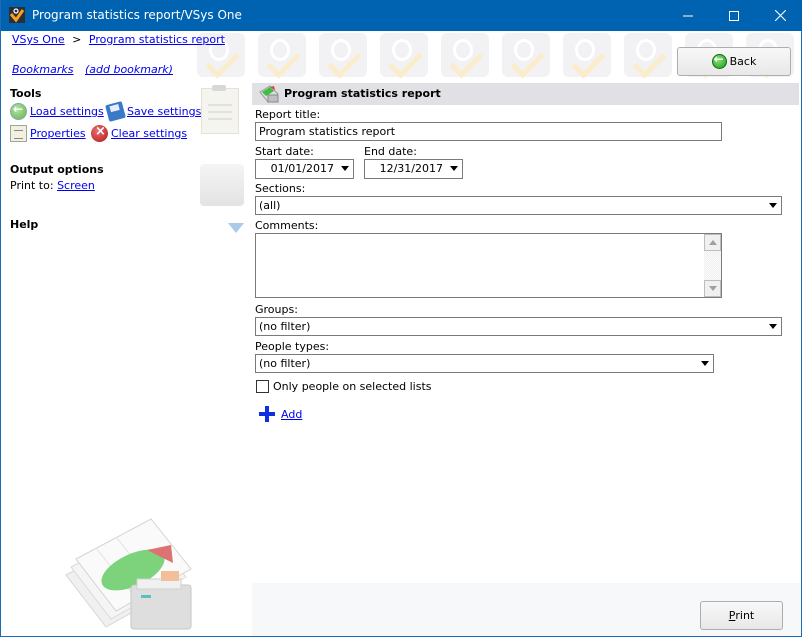  Describe the element at coordinates (270, 205) in the screenshot. I see `sections-value: (all)` at that location.